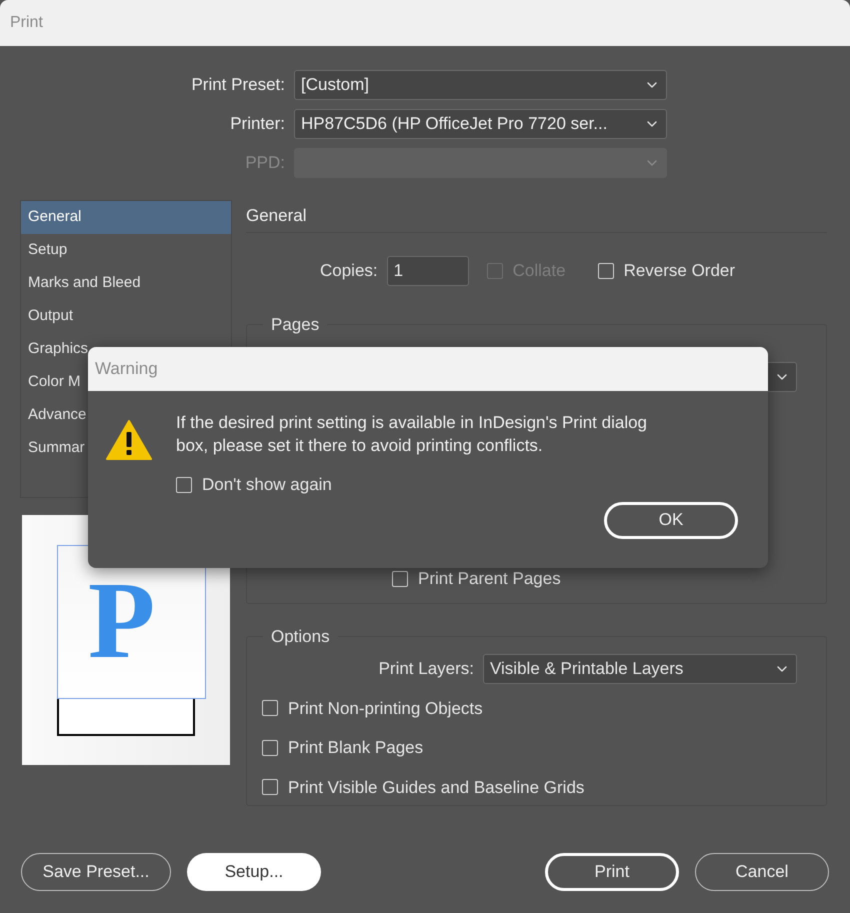 The height and width of the screenshot is (913, 850). I want to click on warning-icon, so click(129, 440).